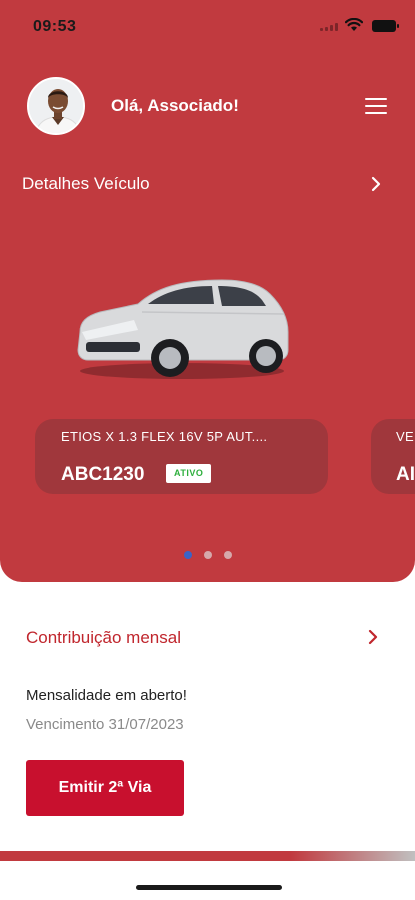 This screenshot has width=415, height=900. I want to click on status-badge: ATIVO, so click(189, 473).